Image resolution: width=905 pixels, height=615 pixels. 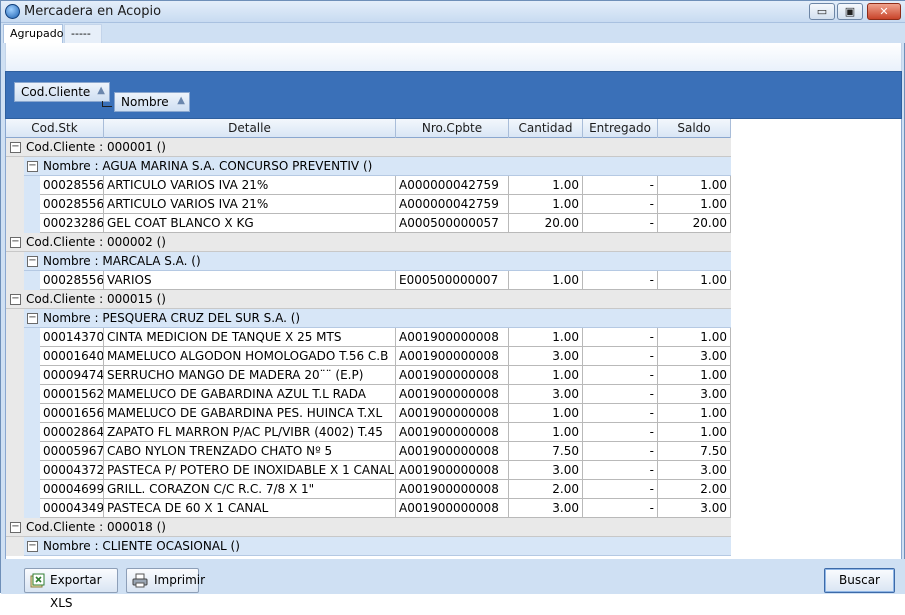 I want to click on minimize-button: ▭, so click(x=822, y=11).